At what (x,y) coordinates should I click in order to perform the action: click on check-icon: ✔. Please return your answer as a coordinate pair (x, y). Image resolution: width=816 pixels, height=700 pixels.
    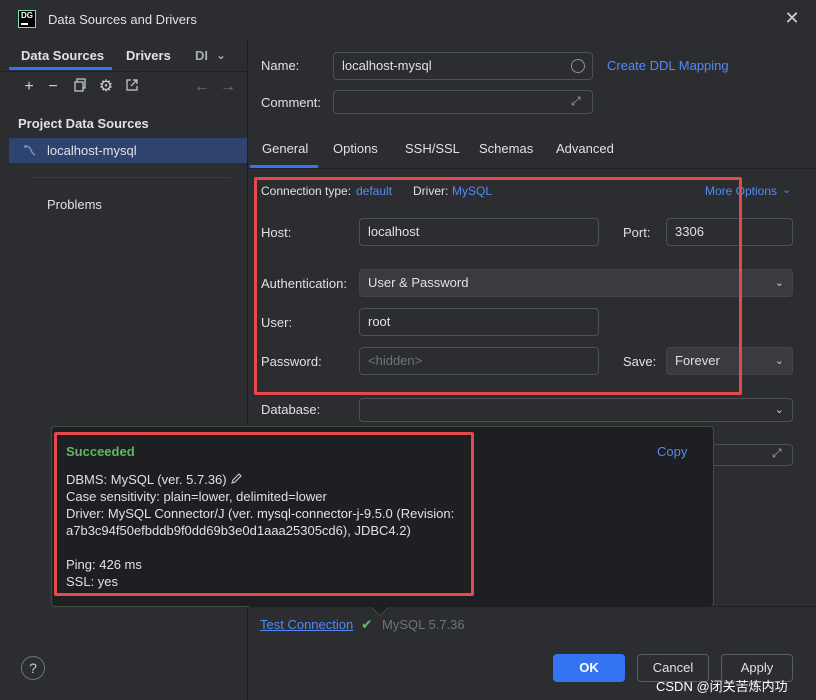
    Looking at the image, I should click on (367, 624).